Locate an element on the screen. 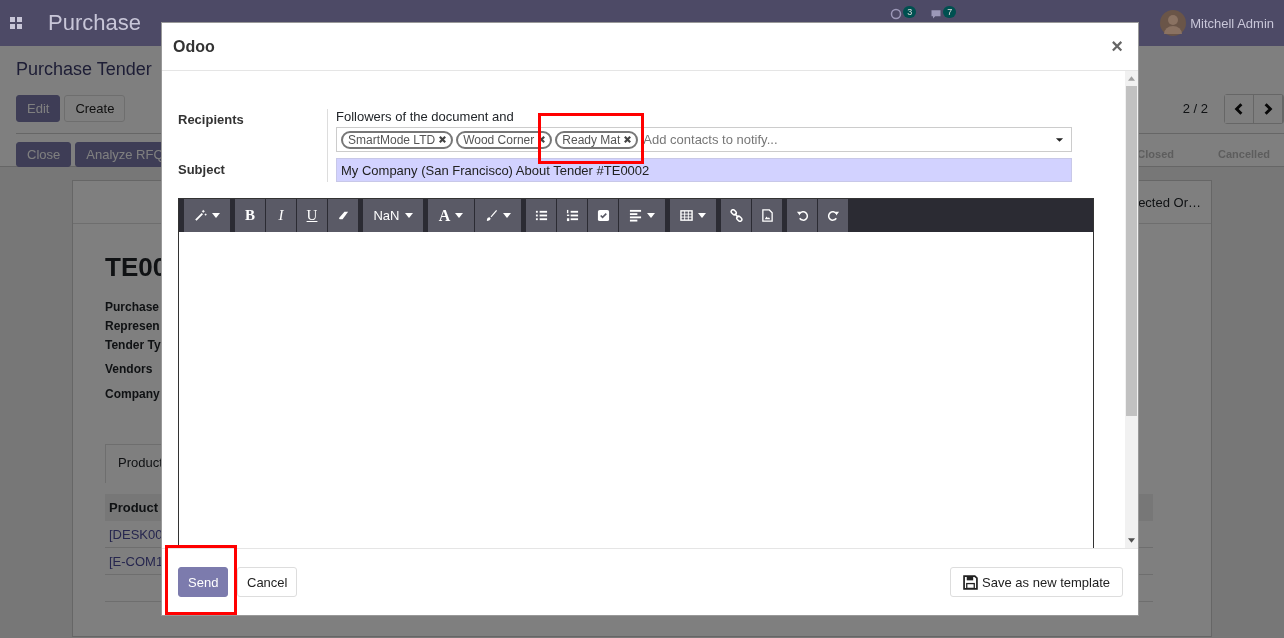  field-label: Company is located at coordinates (133, 395).